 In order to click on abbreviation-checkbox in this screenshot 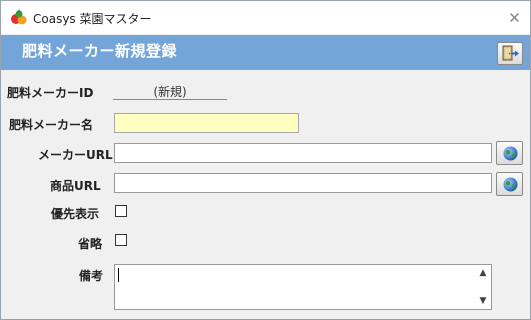, I will do `click(121, 240)`.